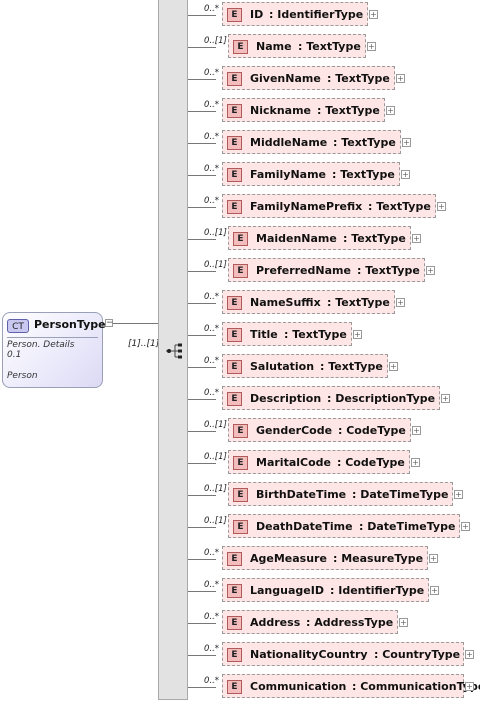 The width and height of the screenshot is (480, 705). I want to click on element-name: ID, so click(257, 14).